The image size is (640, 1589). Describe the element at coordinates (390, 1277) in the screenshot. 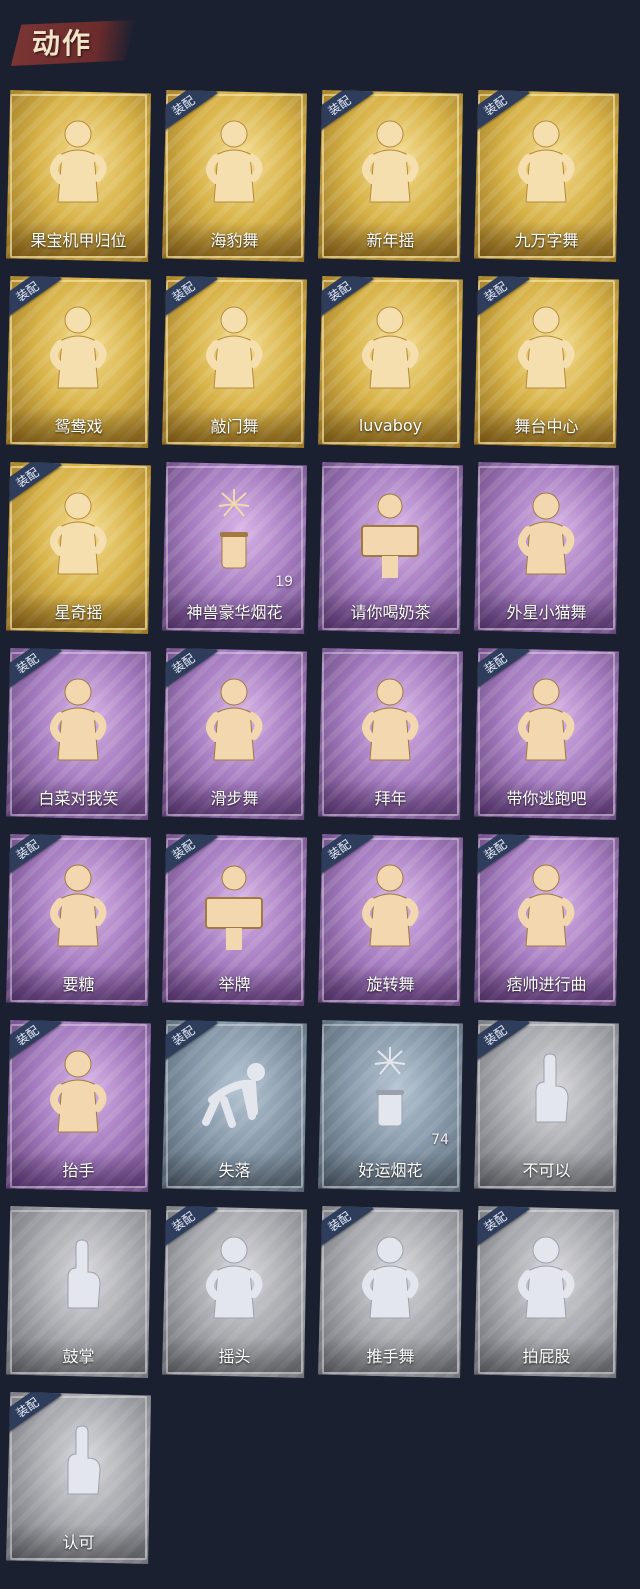

I see `push-hands-icon` at that location.